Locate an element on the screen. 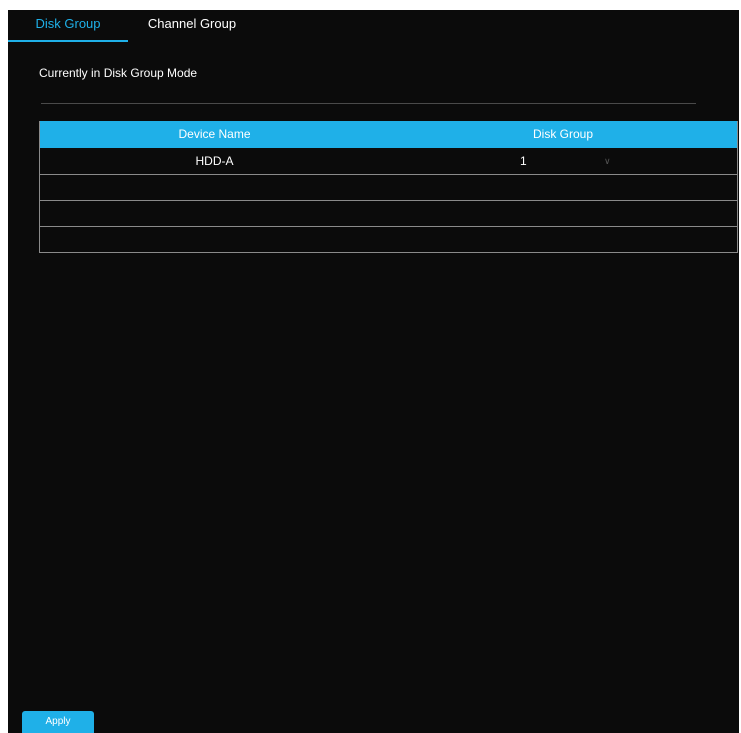  disk-group-value: 1 is located at coordinates (523, 161).